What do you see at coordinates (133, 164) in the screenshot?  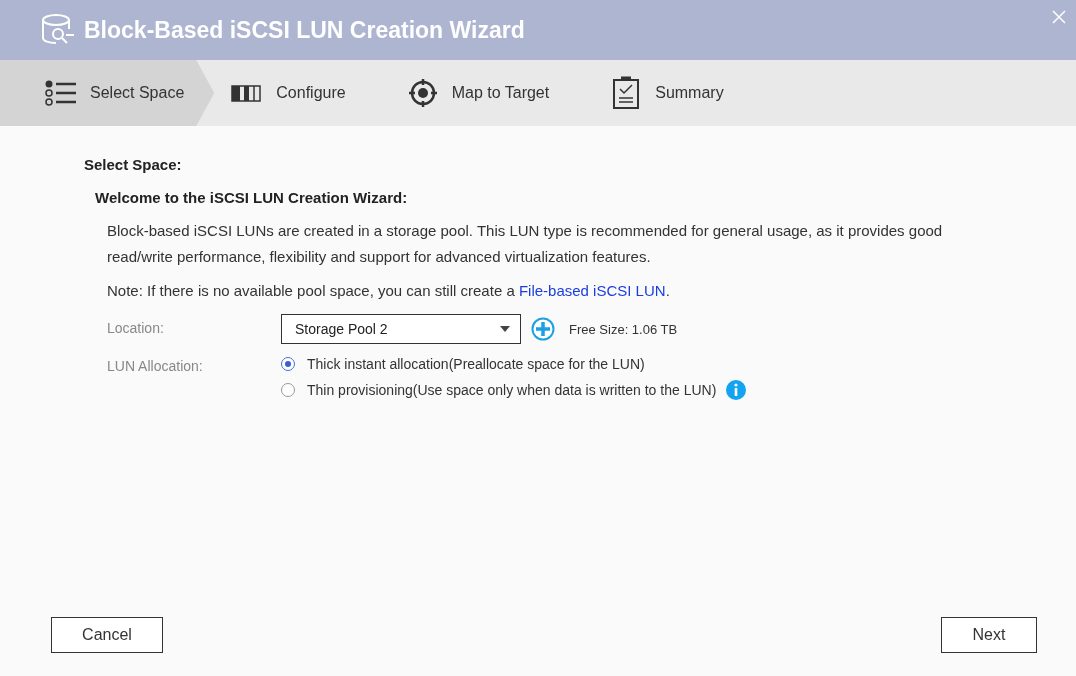 I see `section-title: Select Space:` at bounding box center [133, 164].